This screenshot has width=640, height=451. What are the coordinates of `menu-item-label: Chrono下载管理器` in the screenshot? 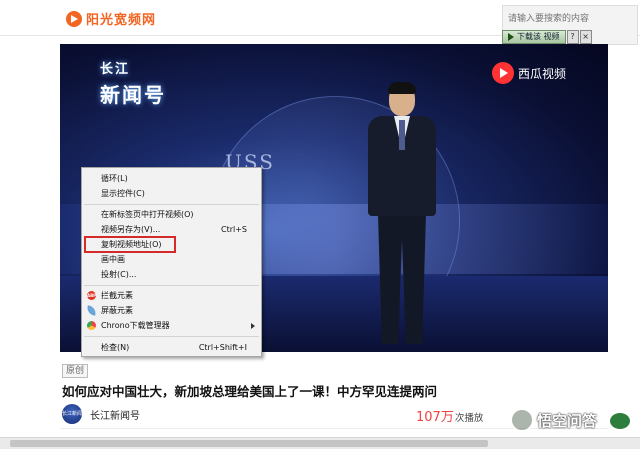 It's located at (135, 325).